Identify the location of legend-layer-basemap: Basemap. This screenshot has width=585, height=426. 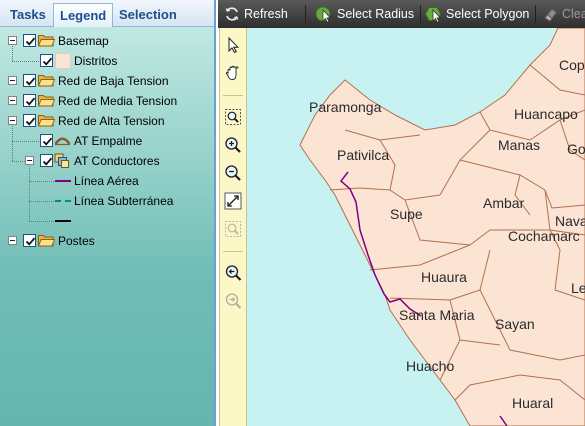
(107, 41).